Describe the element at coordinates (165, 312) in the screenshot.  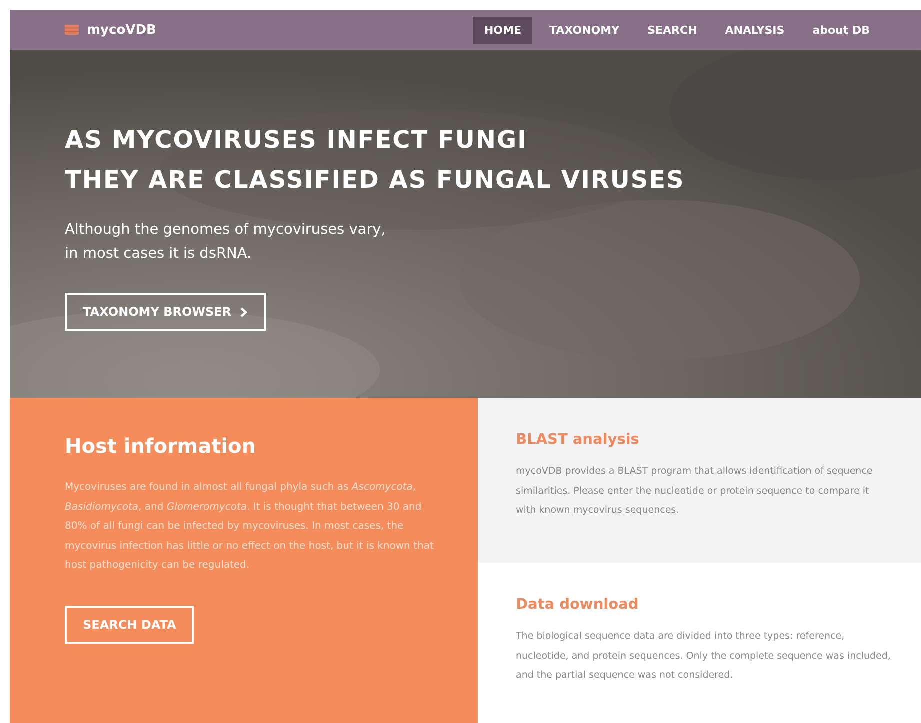
I see `taxonomy-browser-button: TAXONOMY BROWSER` at that location.